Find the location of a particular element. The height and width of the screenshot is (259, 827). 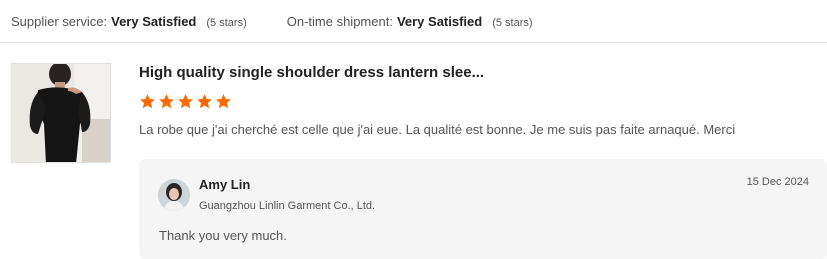

product-image is located at coordinates (61, 113).